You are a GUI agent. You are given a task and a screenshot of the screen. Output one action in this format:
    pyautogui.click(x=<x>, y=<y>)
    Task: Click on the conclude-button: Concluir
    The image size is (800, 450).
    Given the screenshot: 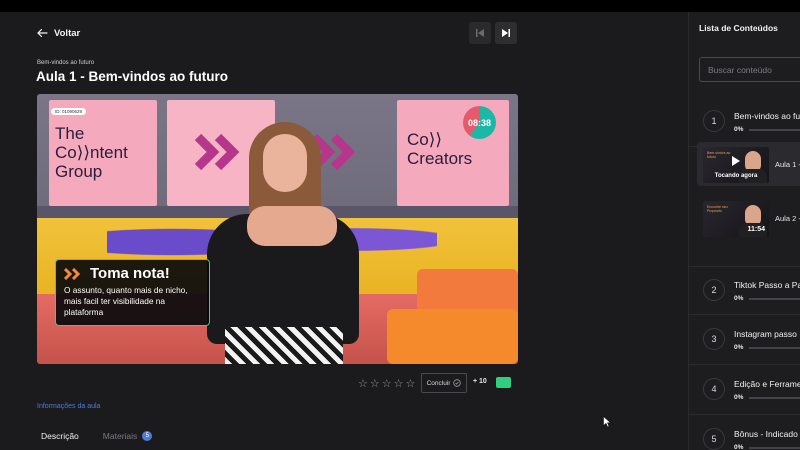 What is the action you would take?
    pyautogui.click(x=444, y=383)
    